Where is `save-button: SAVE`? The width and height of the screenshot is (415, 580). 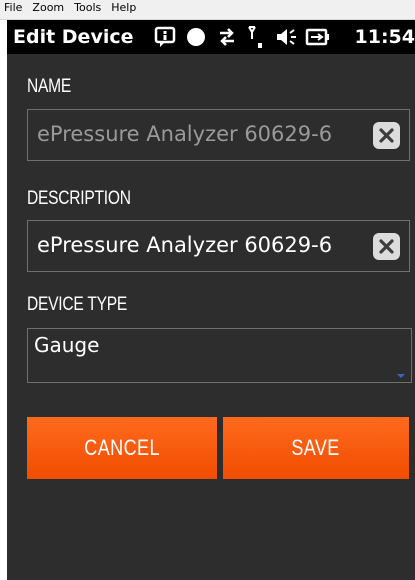 save-button: SAVE is located at coordinates (316, 448).